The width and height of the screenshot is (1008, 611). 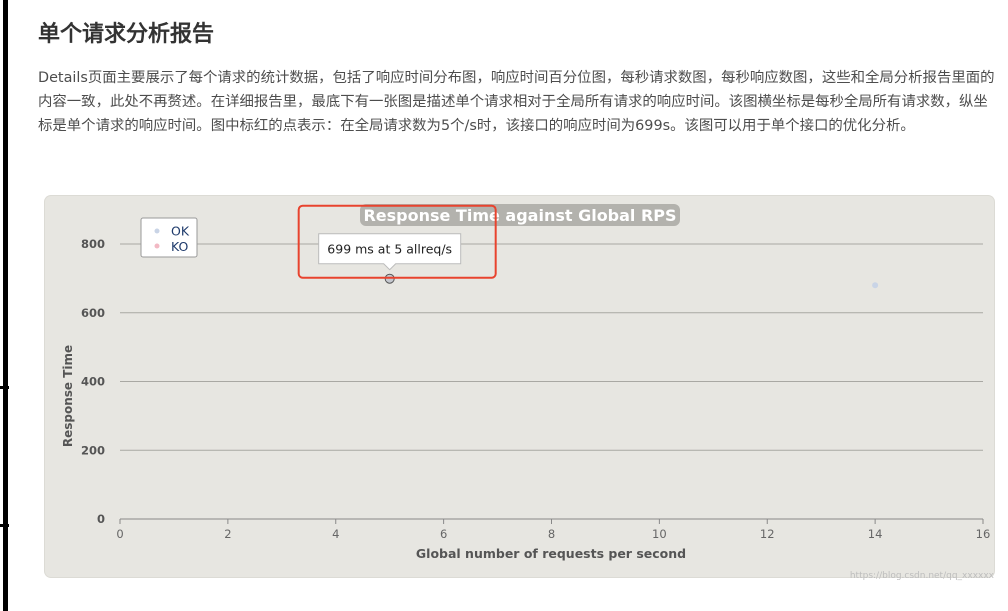 What do you see at coordinates (551, 534) in the screenshot?
I see `x-tick-label: 8` at bounding box center [551, 534].